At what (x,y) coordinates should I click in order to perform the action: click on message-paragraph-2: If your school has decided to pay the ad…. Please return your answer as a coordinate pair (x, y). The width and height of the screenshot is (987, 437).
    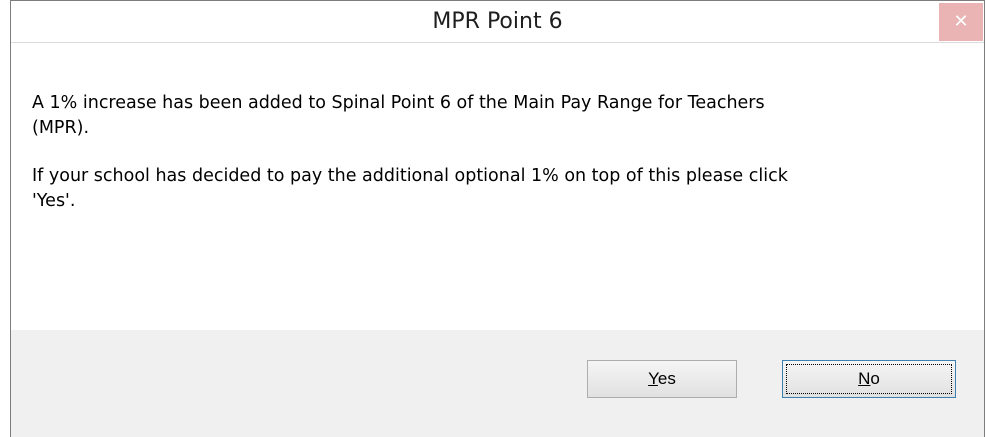
    Looking at the image, I should click on (410, 188).